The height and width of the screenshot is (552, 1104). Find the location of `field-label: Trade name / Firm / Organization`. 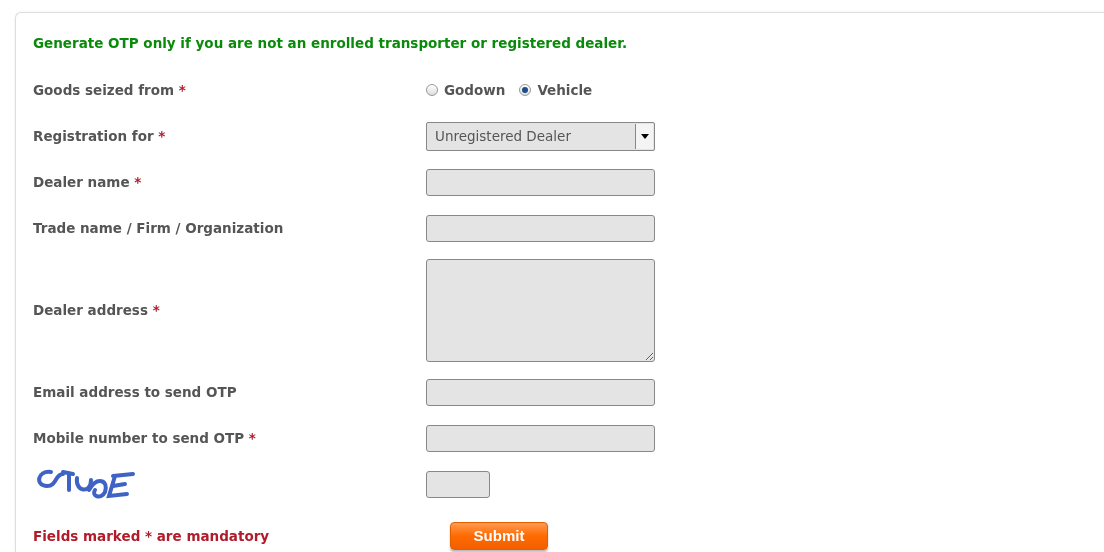

field-label: Trade name / Firm / Organization is located at coordinates (159, 229).